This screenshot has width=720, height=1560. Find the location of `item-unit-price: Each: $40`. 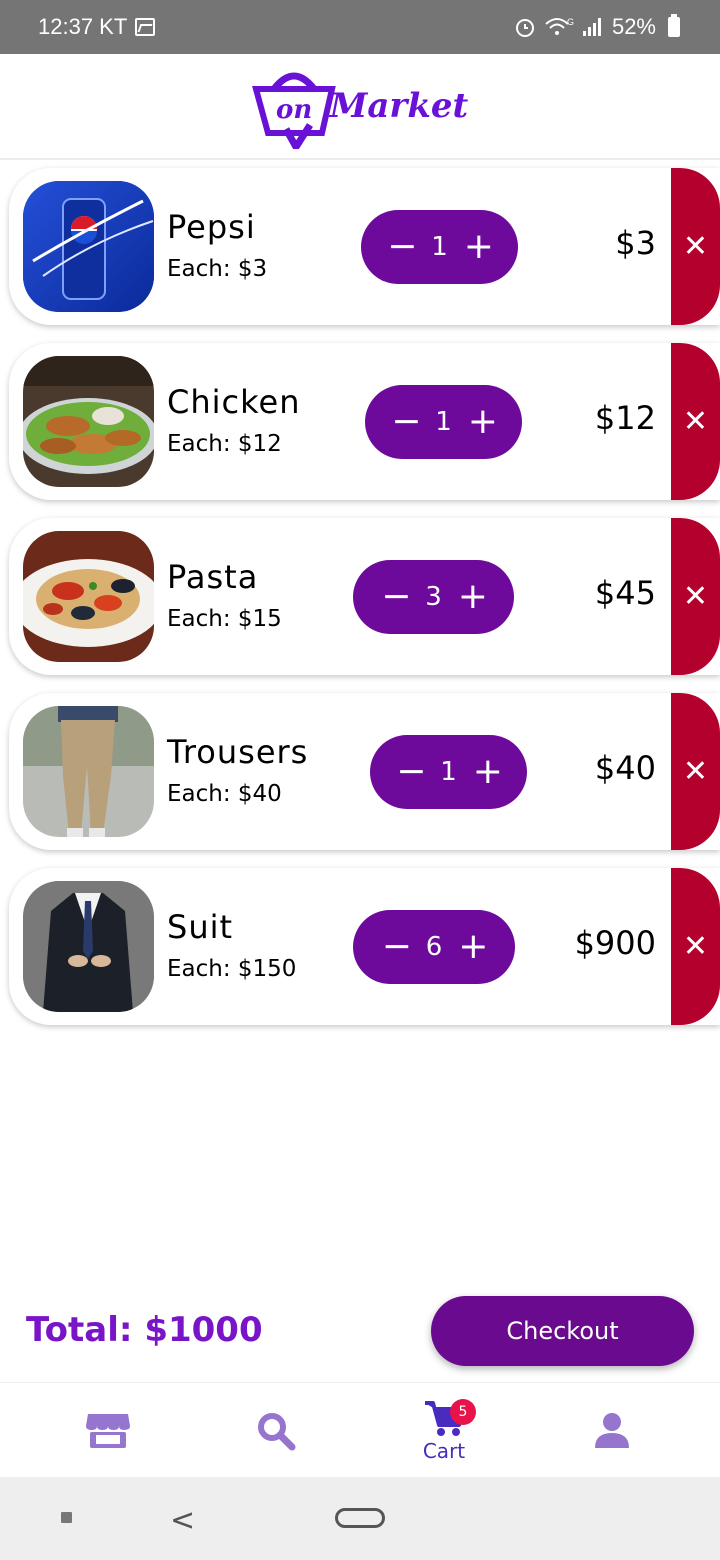

item-unit-price: Each: $40 is located at coordinates (224, 794).